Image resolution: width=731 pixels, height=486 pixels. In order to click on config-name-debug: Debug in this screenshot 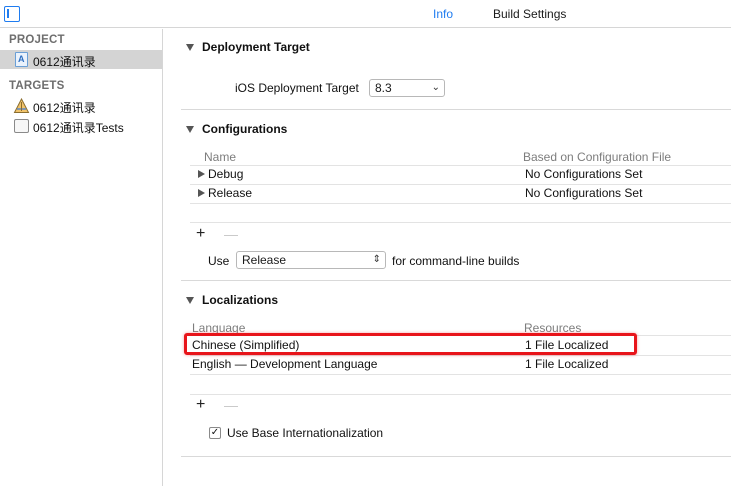, I will do `click(225, 174)`.